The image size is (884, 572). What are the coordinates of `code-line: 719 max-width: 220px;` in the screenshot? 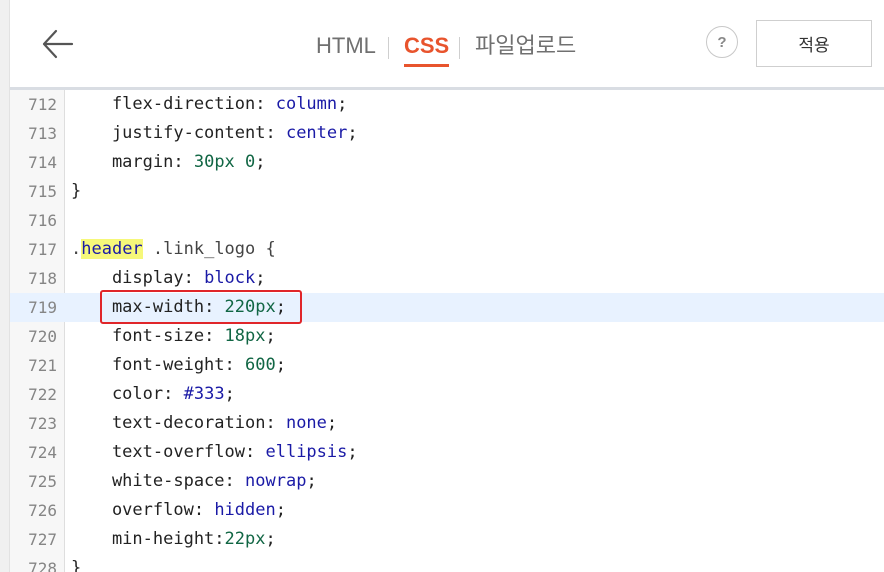 It's located at (447, 307).